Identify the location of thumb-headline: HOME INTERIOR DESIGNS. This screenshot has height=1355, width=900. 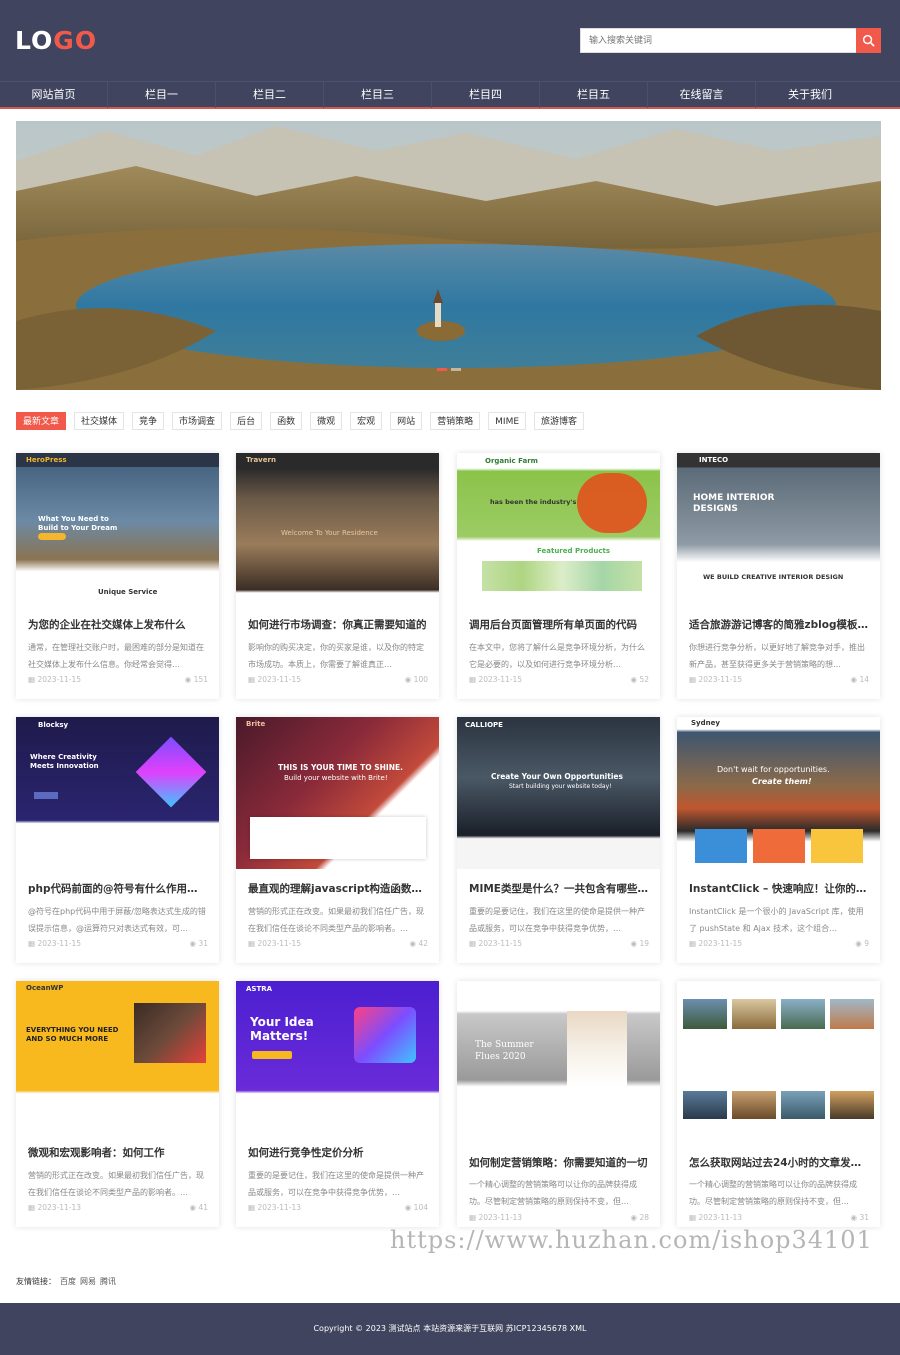
(734, 503).